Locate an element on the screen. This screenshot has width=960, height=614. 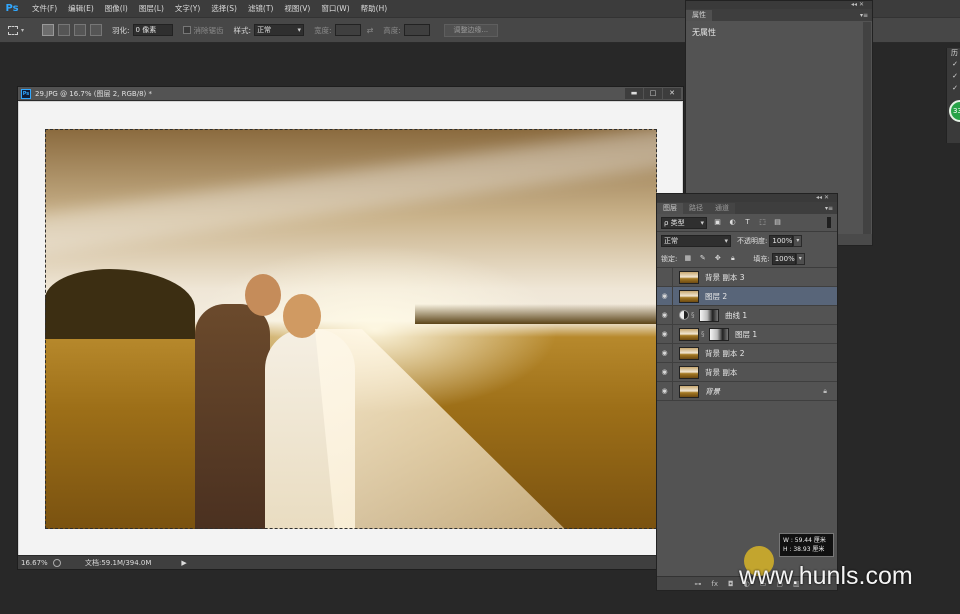
menu-file: 文件(F) is located at coordinates (44, 8).